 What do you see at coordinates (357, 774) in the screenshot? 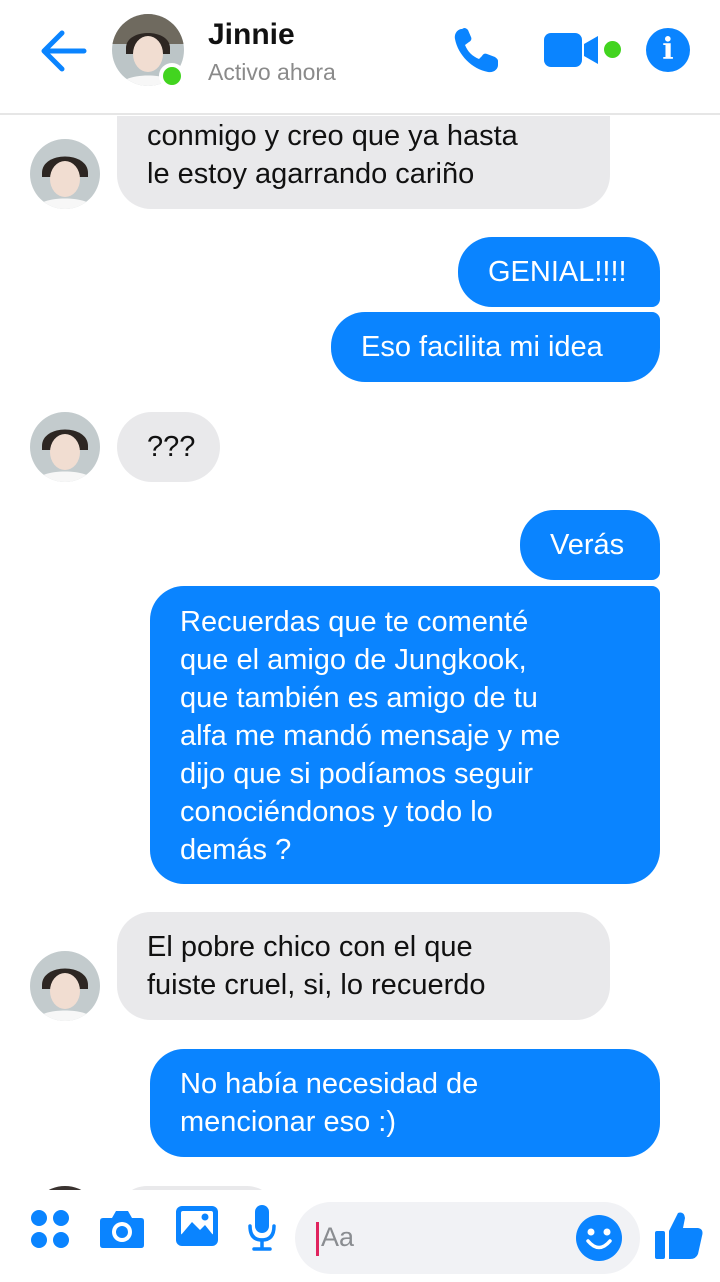
I see `message-line: dijo que si podíamos seguir` at bounding box center [357, 774].